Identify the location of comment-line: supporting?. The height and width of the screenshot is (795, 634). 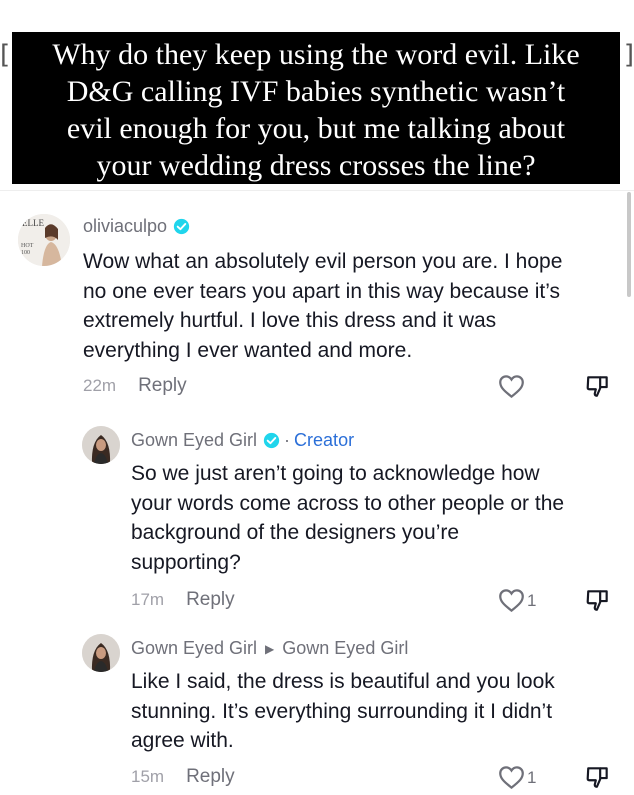
(186, 562).